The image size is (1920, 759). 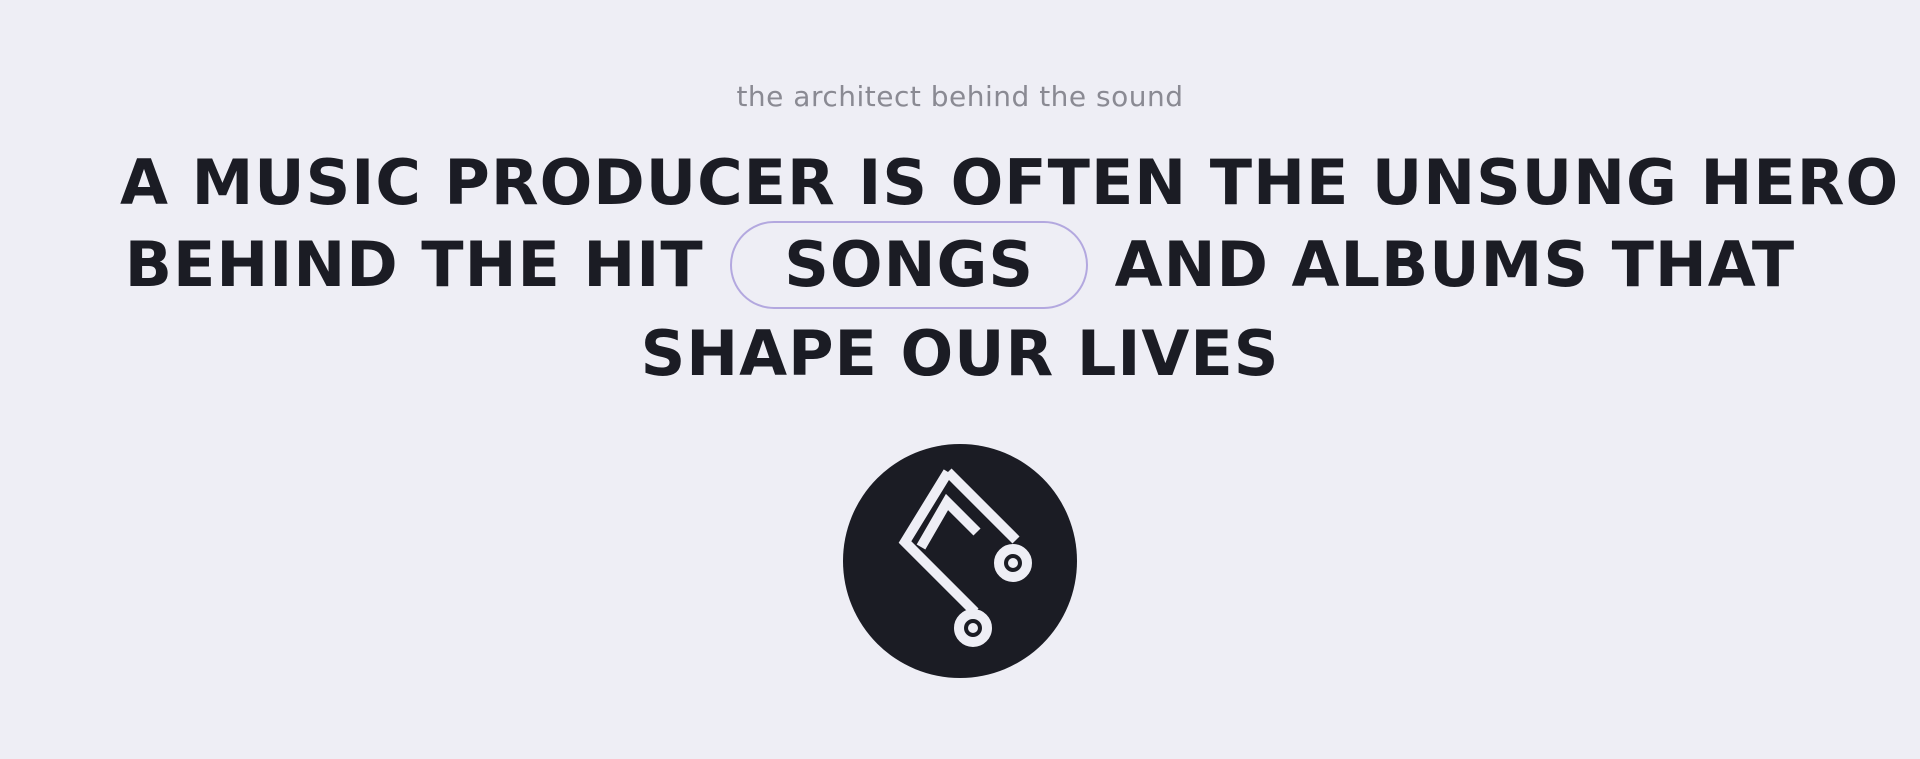 I want to click on headline-line-2: BEHIND THE HIT SONGS AND ALBUMS THAT, so click(x=960, y=266).